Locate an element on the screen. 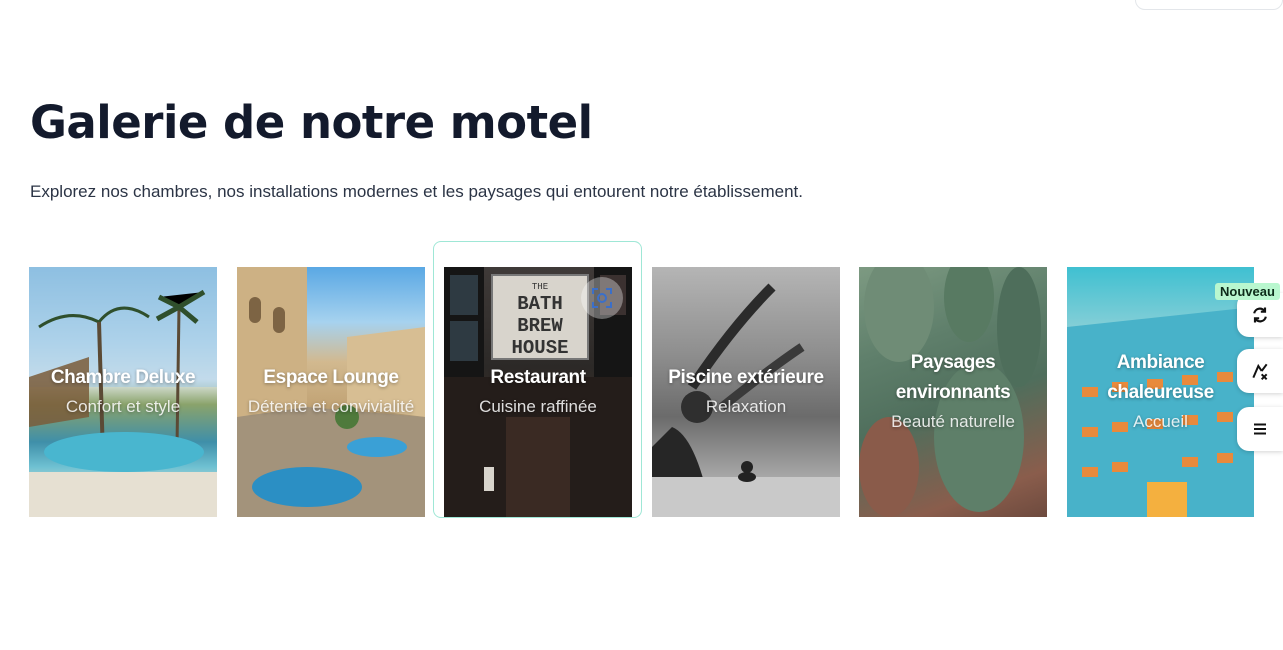  gallery-card-ambiance-chaleureuse: Ambiance chaleureuse Accueil is located at coordinates (1160, 392).